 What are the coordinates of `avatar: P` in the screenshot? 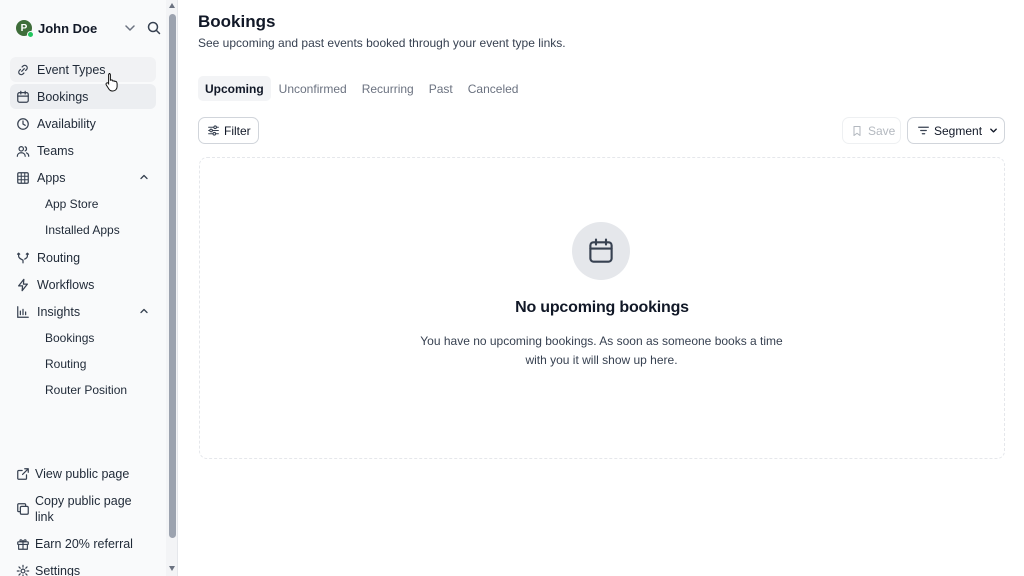 It's located at (25, 29).